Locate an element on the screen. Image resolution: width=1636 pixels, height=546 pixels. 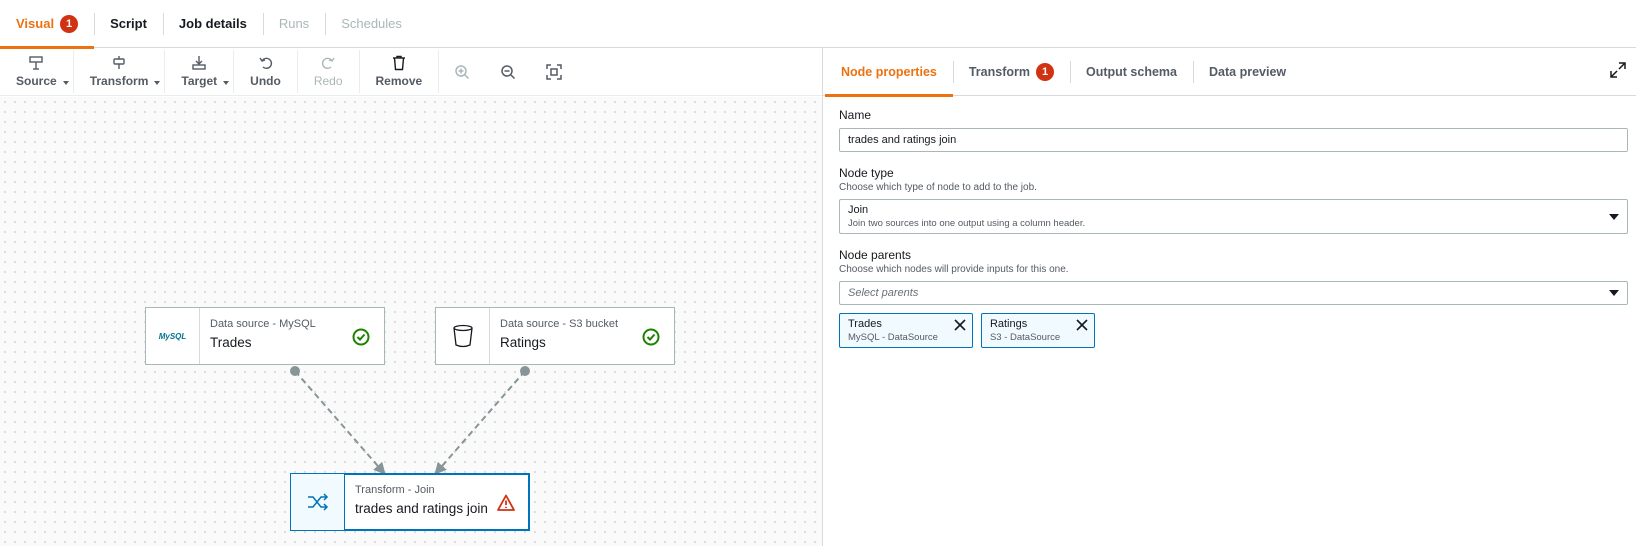
edge-trades-to-join is located at coordinates (338, 420).